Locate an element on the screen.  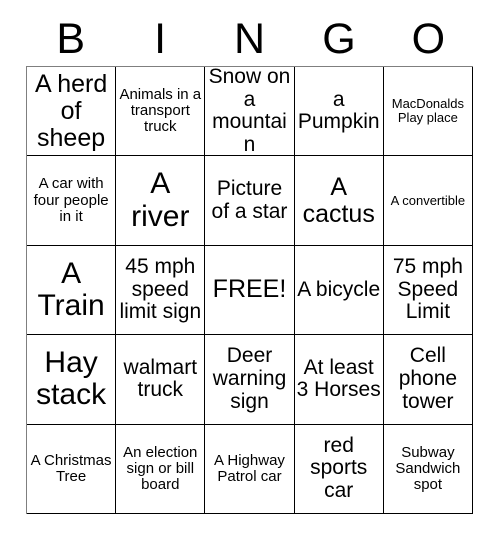
bingo-cell-label: walmart truck is located at coordinates (160, 378).